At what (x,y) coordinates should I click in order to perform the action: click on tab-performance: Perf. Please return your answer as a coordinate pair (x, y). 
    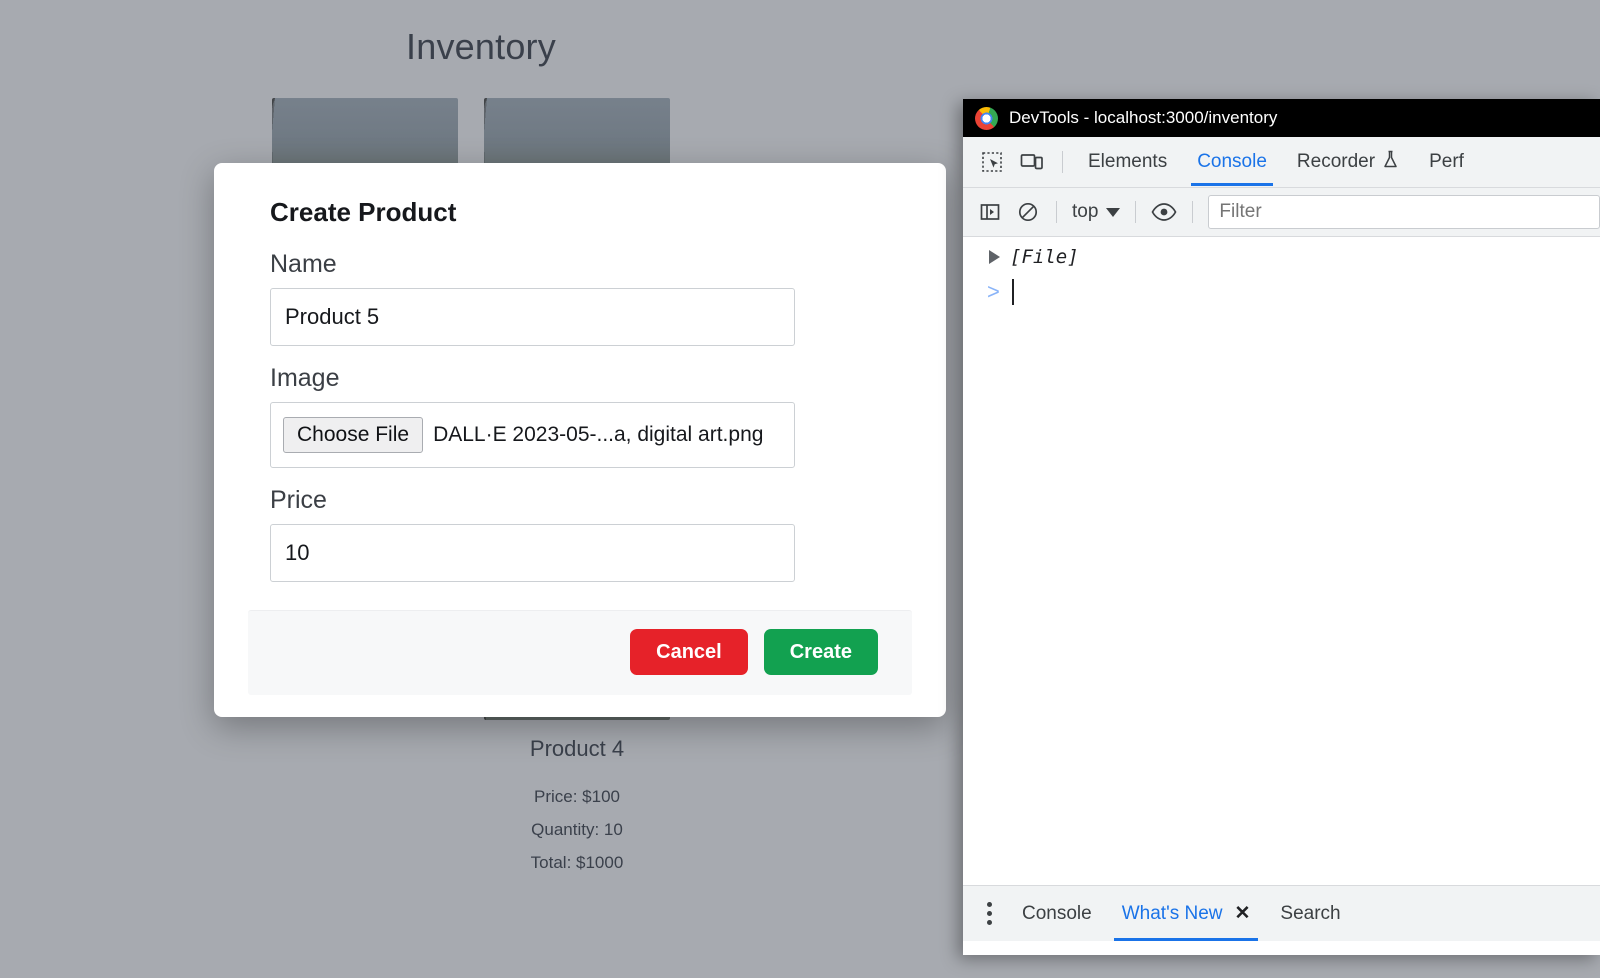
    Looking at the image, I should click on (1446, 162).